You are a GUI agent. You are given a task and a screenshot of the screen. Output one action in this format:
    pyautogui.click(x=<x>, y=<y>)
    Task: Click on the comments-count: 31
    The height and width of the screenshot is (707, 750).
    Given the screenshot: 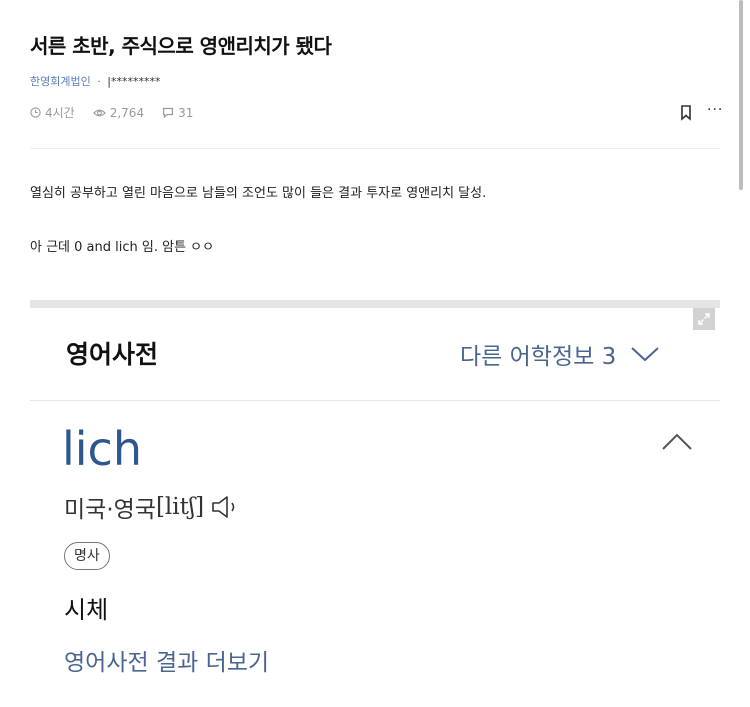 What is the action you would take?
    pyautogui.click(x=186, y=112)
    